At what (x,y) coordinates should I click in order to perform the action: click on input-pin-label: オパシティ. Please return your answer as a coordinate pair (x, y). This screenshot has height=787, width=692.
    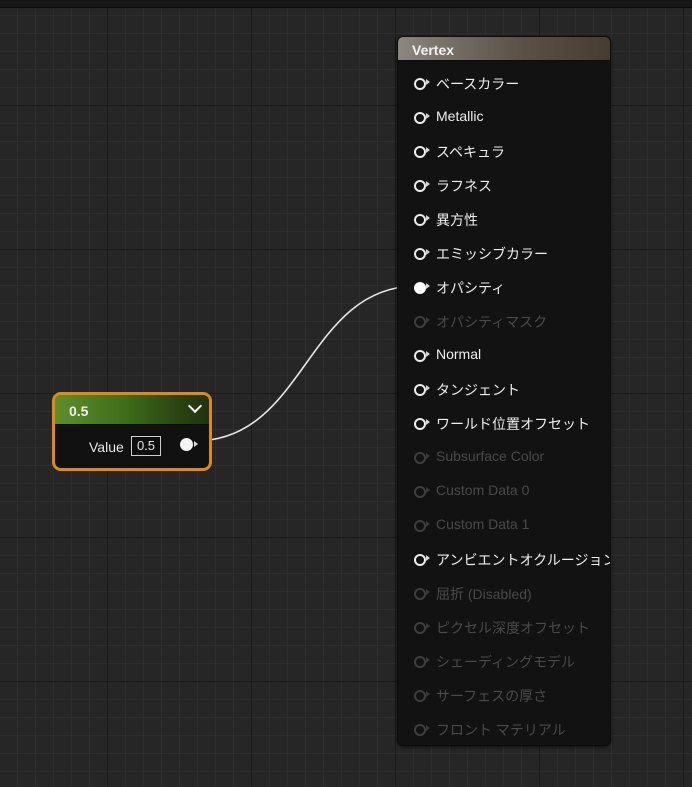
    Looking at the image, I should click on (471, 288).